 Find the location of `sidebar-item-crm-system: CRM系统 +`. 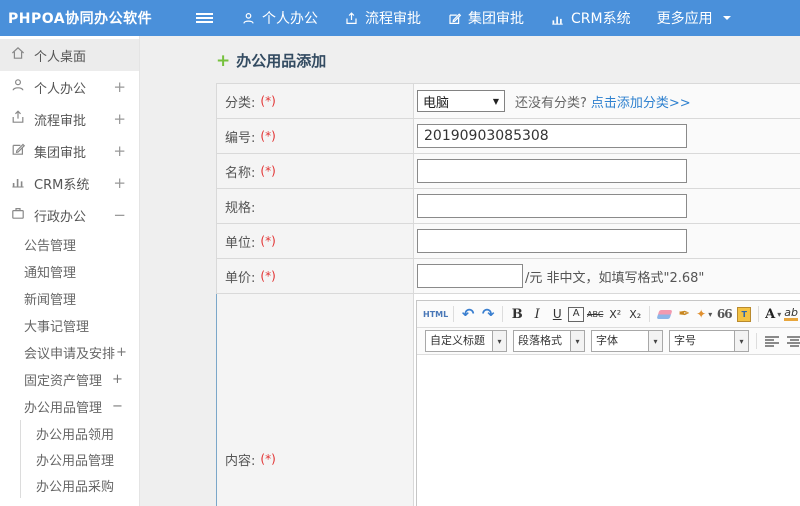

sidebar-item-crm-system: CRM系统 + is located at coordinates (69, 183).